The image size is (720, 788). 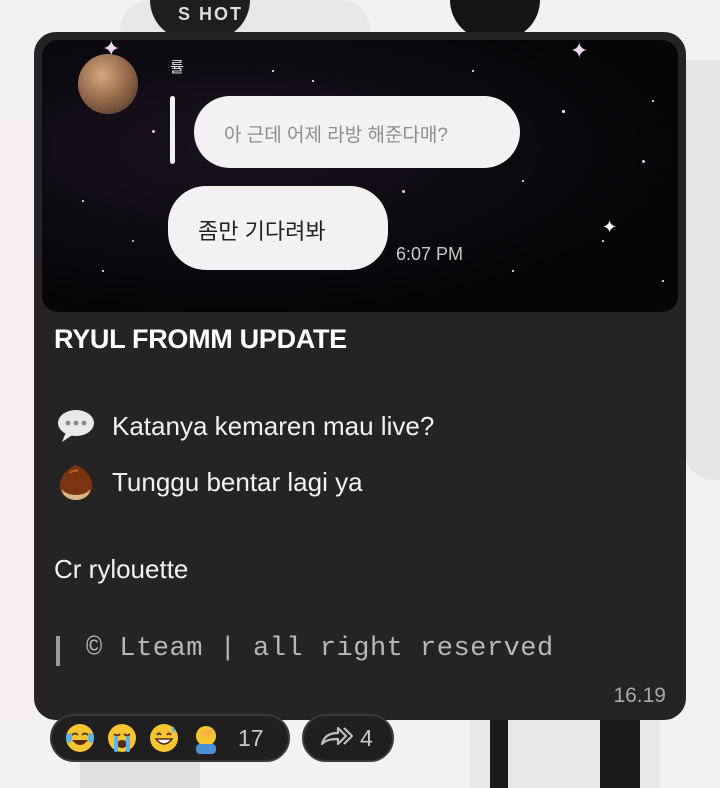 I want to click on background-side-right, so click(x=702, y=270).